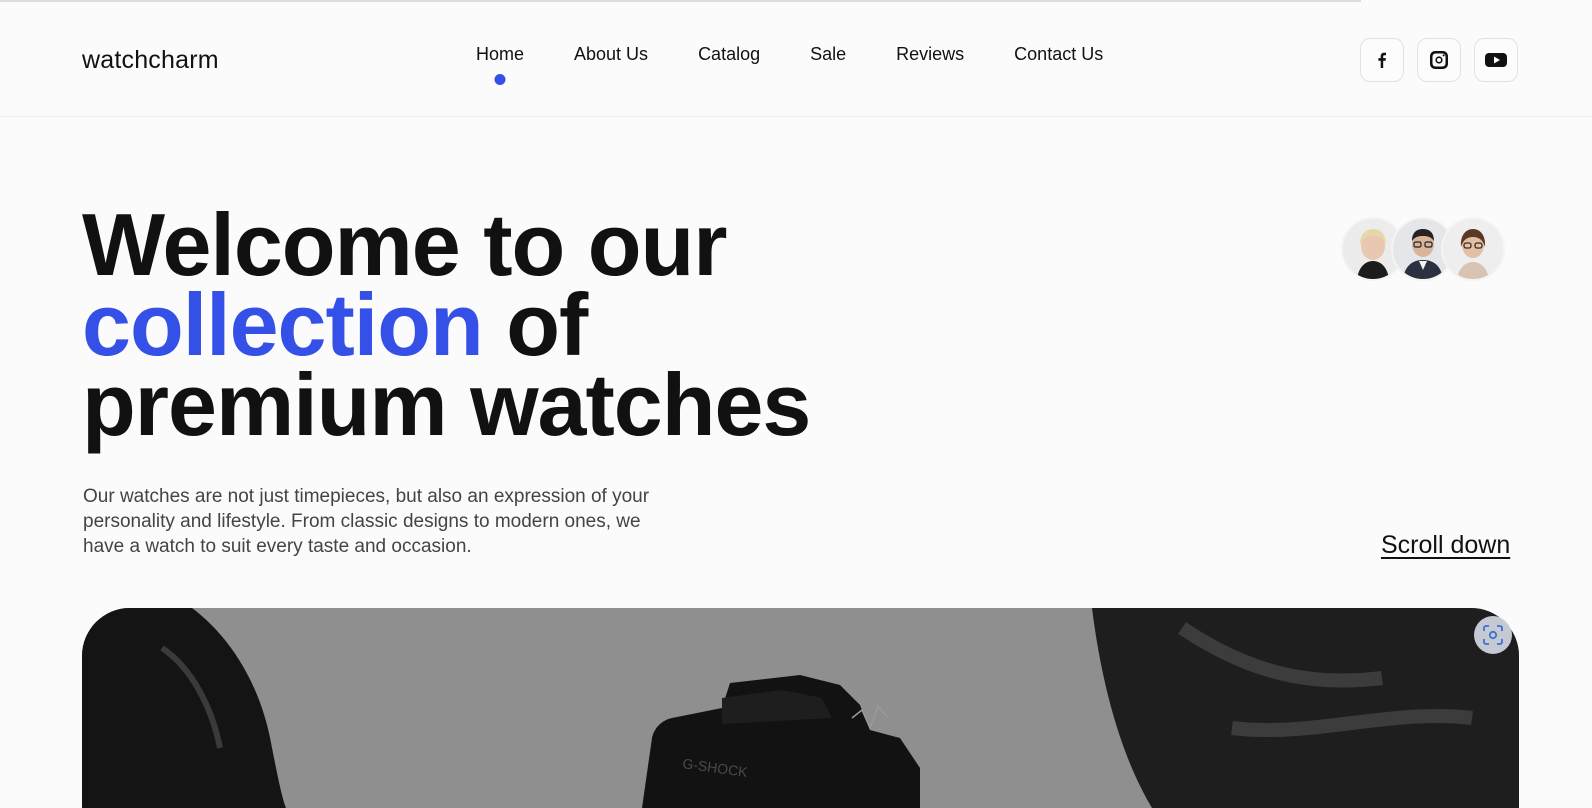 The width and height of the screenshot is (1592, 808). What do you see at coordinates (681, 1) in the screenshot?
I see `page-progress-bar` at bounding box center [681, 1].